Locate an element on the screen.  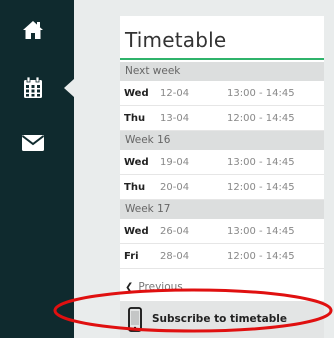
timetable-row: Wed 26-04 13:00 - 14:45 is located at coordinates (222, 231).